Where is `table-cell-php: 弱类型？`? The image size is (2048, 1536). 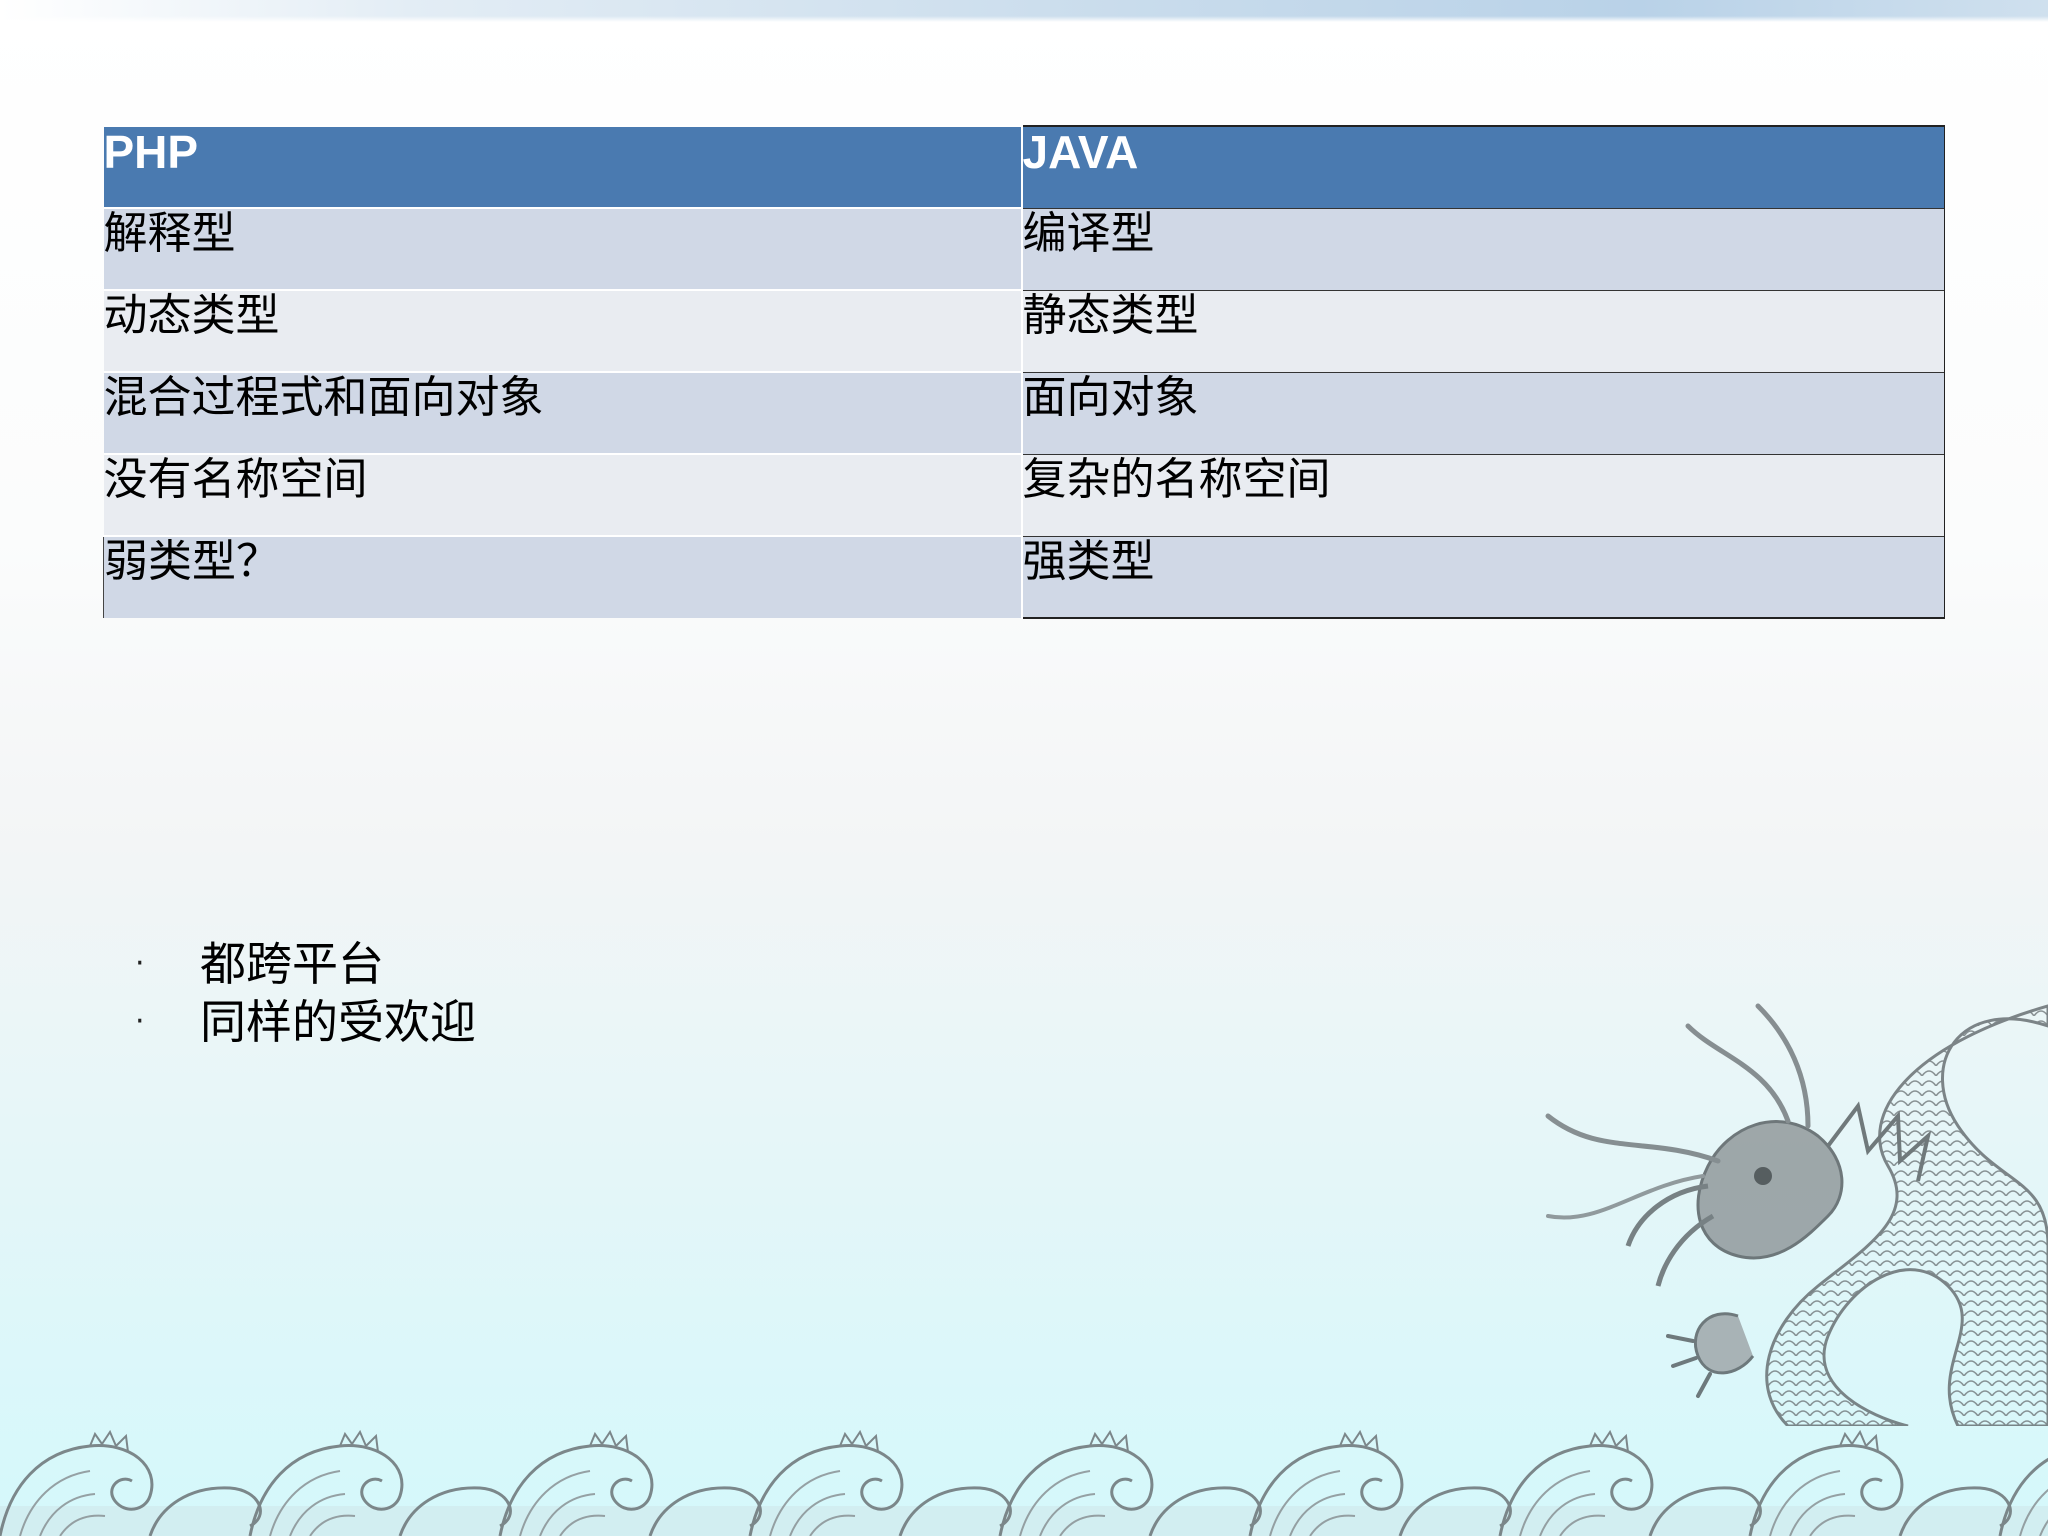 table-cell-php: 弱类型？ is located at coordinates (563, 576).